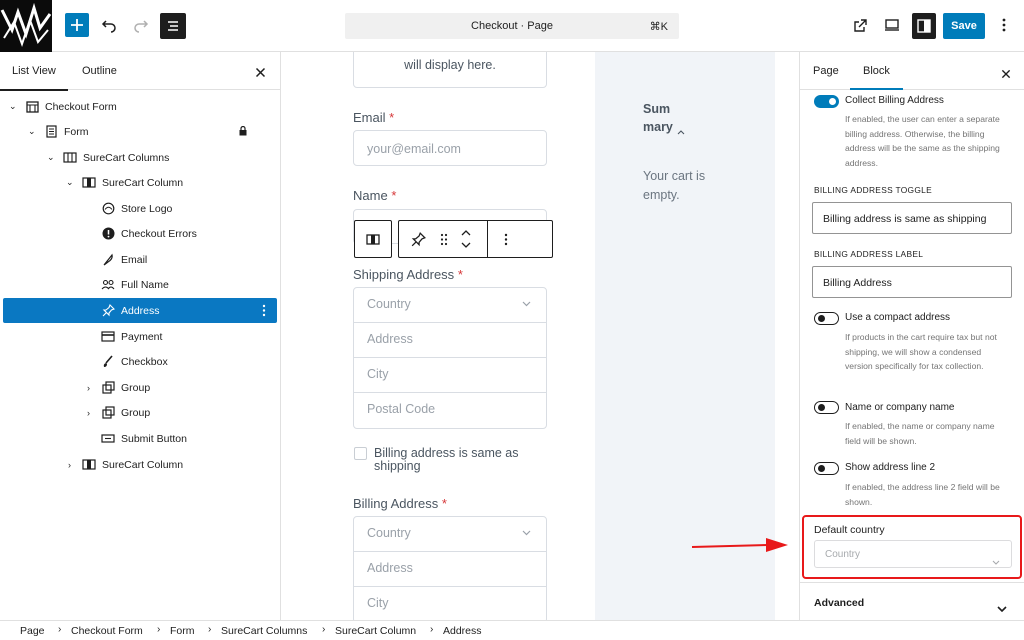  What do you see at coordinates (450, 569) in the screenshot?
I see `billing-address-input: Address` at bounding box center [450, 569].